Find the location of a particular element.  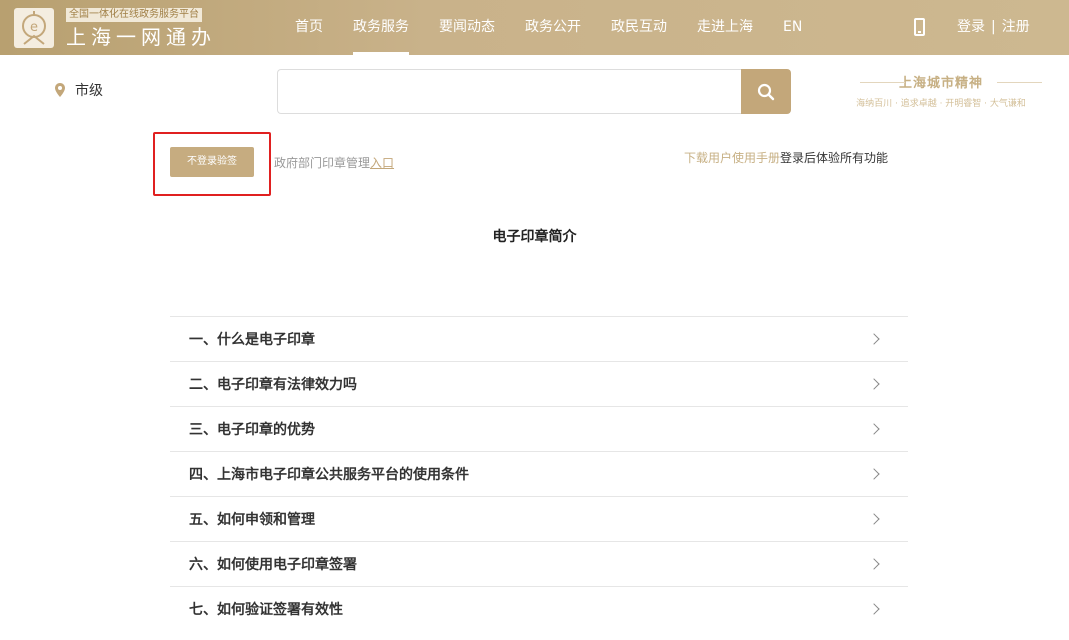

faq-item-label: 五、如何申领和管理 is located at coordinates (252, 520).